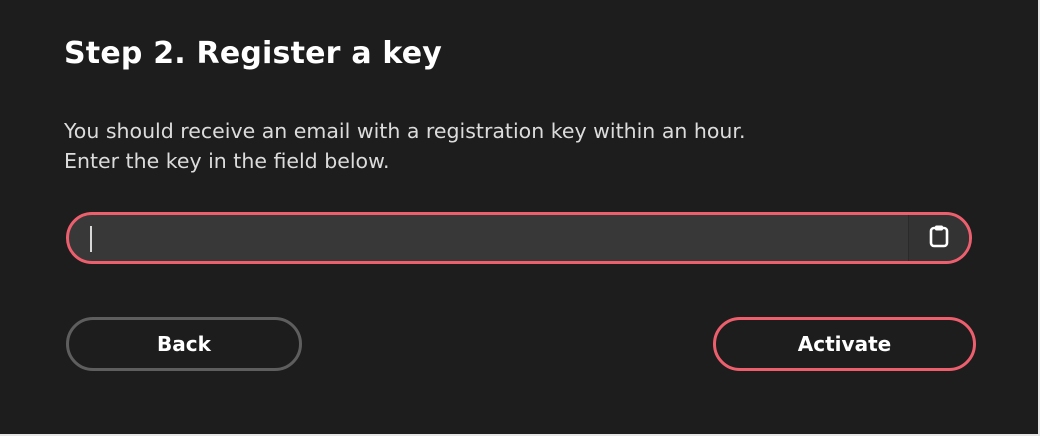 The image size is (1042, 438). I want to click on clipboard-icon, so click(939, 238).